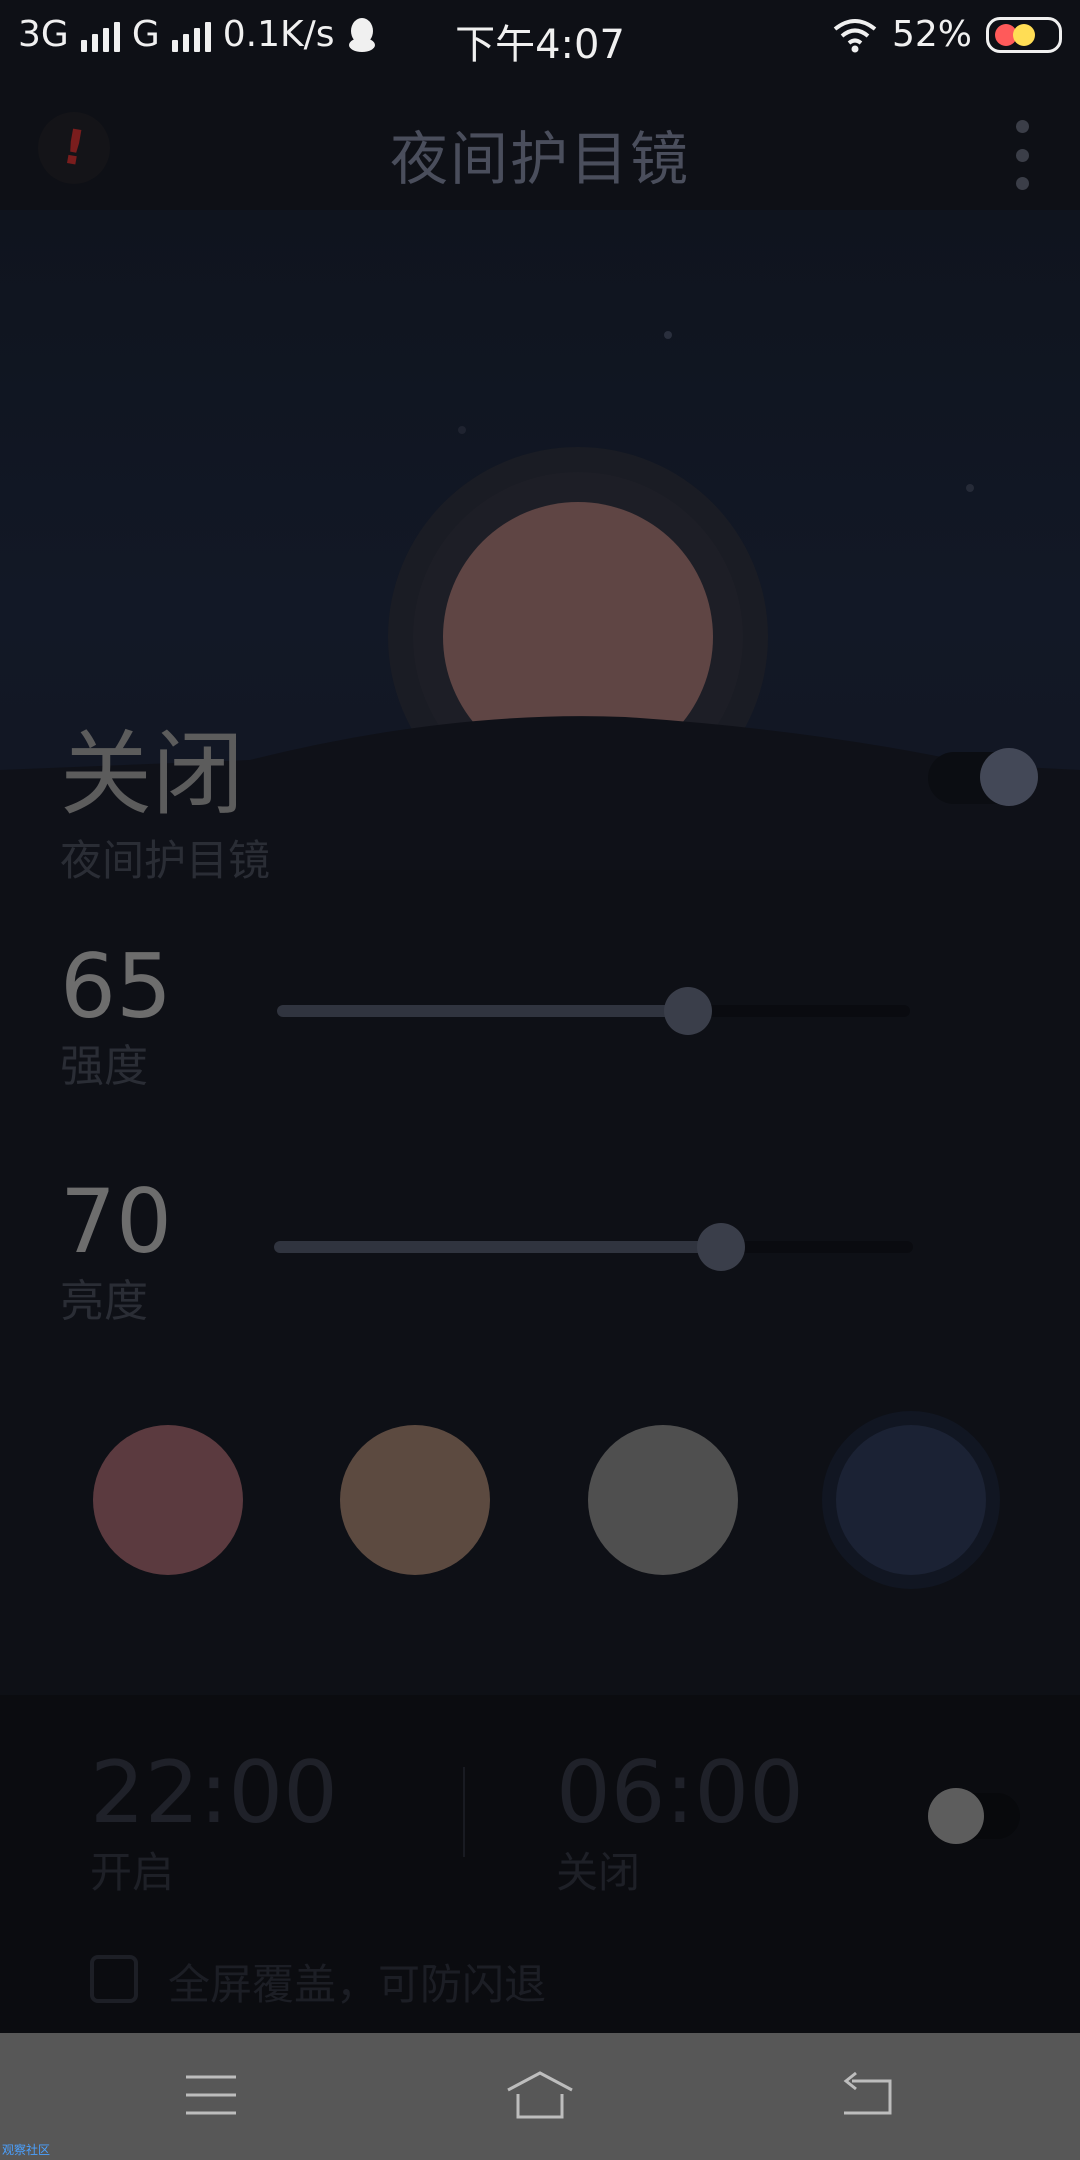 The image size is (1080, 2160). I want to click on battery-icon, so click(1024, 34).